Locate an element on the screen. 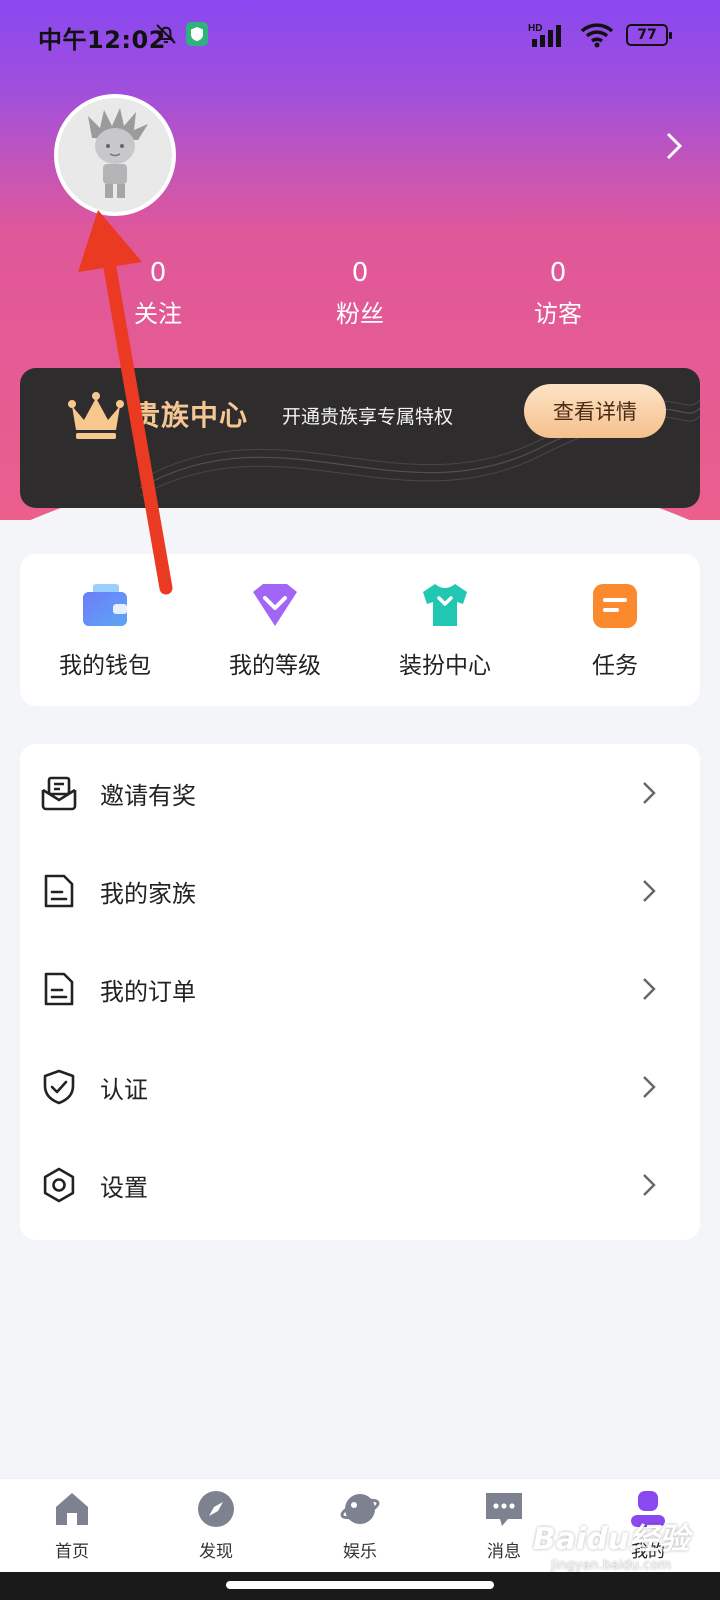  level-gem-icon is located at coordinates (275, 605).